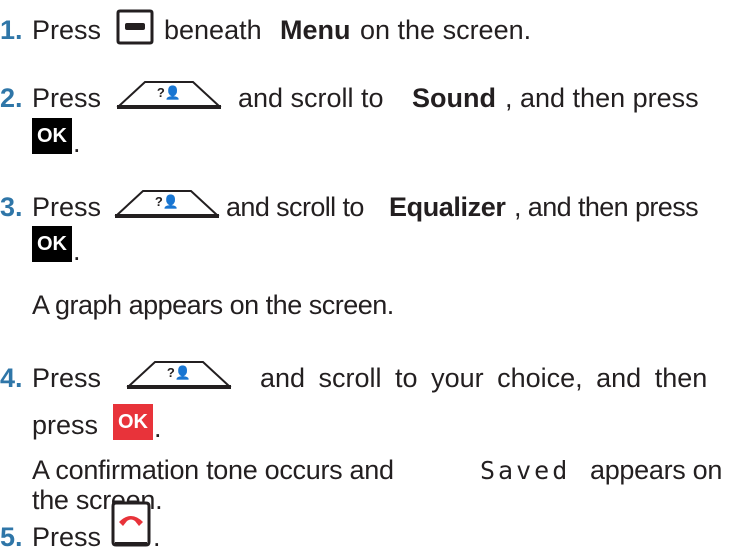  I want to click on step-note: appears on, so click(656, 470).